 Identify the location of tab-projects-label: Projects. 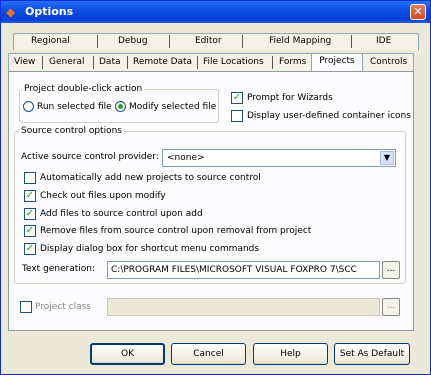
(337, 61).